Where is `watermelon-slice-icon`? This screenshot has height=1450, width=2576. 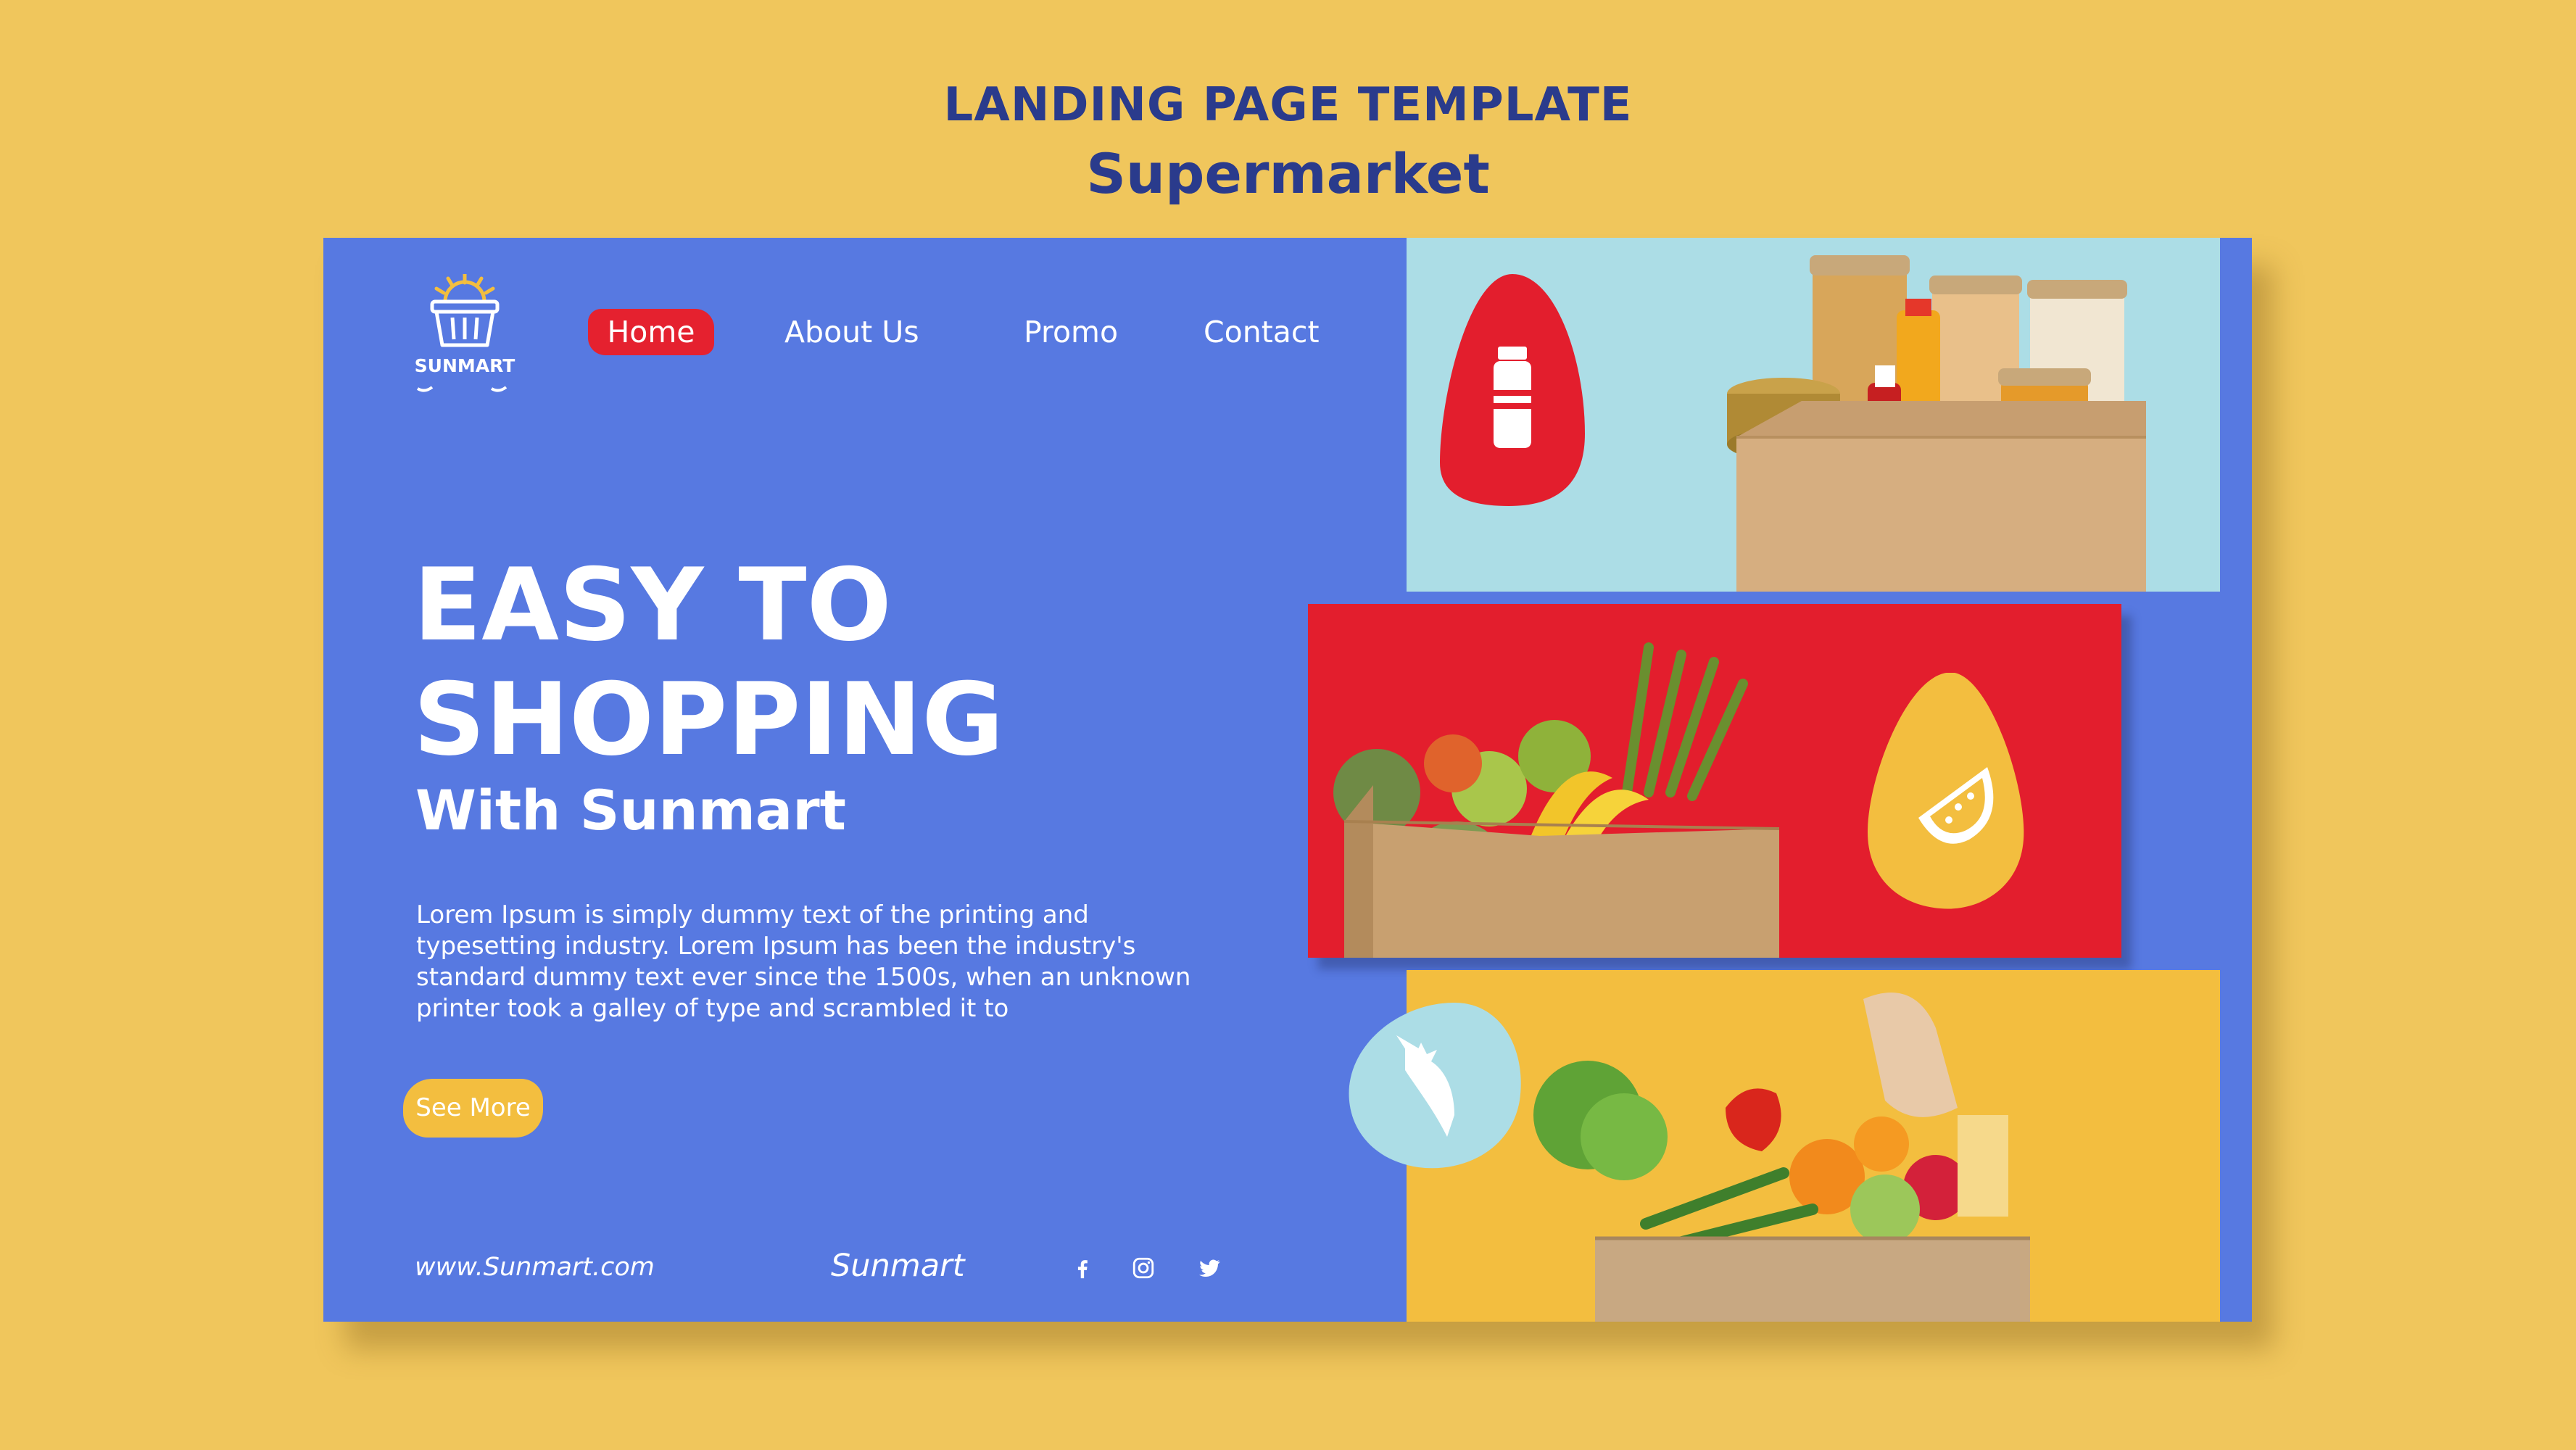
watermelon-slice-icon is located at coordinates (1946, 791).